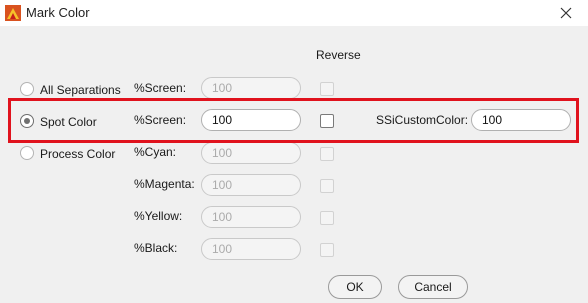 Image resolution: width=588 pixels, height=303 pixels. Describe the element at coordinates (158, 216) in the screenshot. I see `yellow-label: %Yellow:` at that location.